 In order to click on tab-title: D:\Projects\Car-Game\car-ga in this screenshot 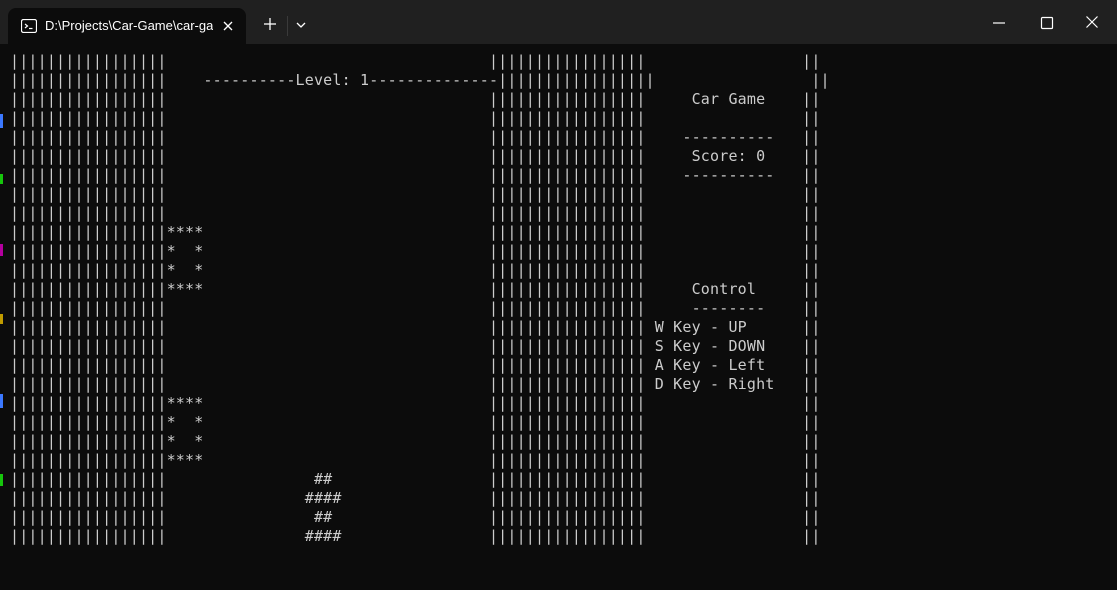, I will do `click(129, 25)`.